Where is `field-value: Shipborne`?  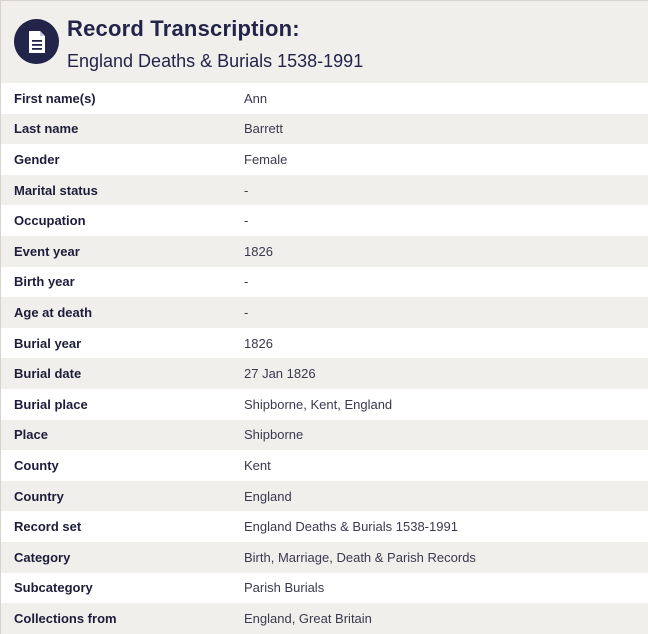
field-value: Shipborne is located at coordinates (445, 435).